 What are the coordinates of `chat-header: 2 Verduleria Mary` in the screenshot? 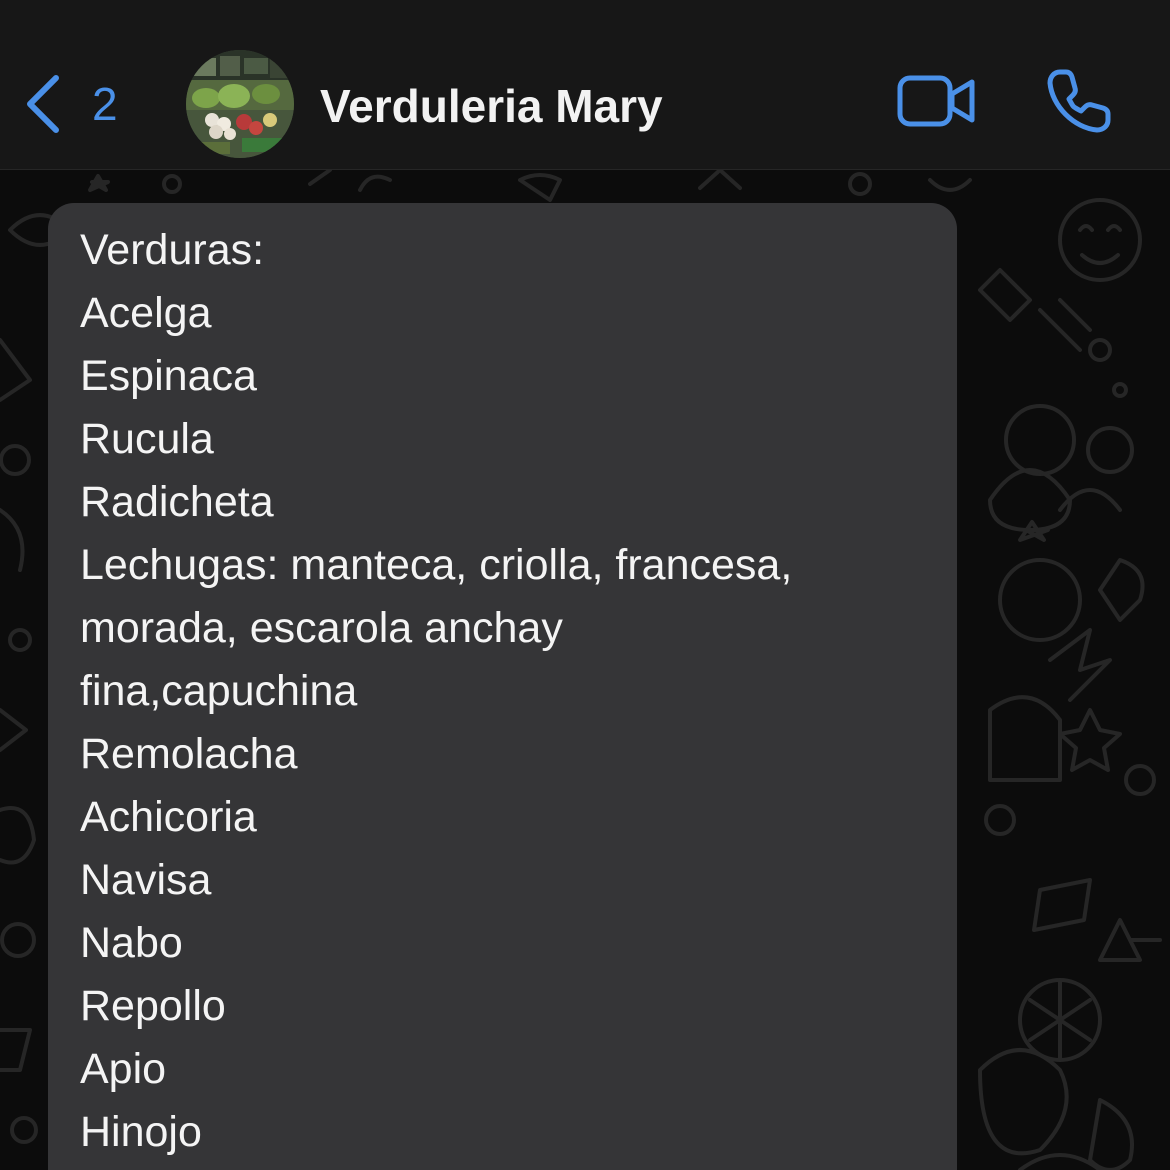 It's located at (585, 85).